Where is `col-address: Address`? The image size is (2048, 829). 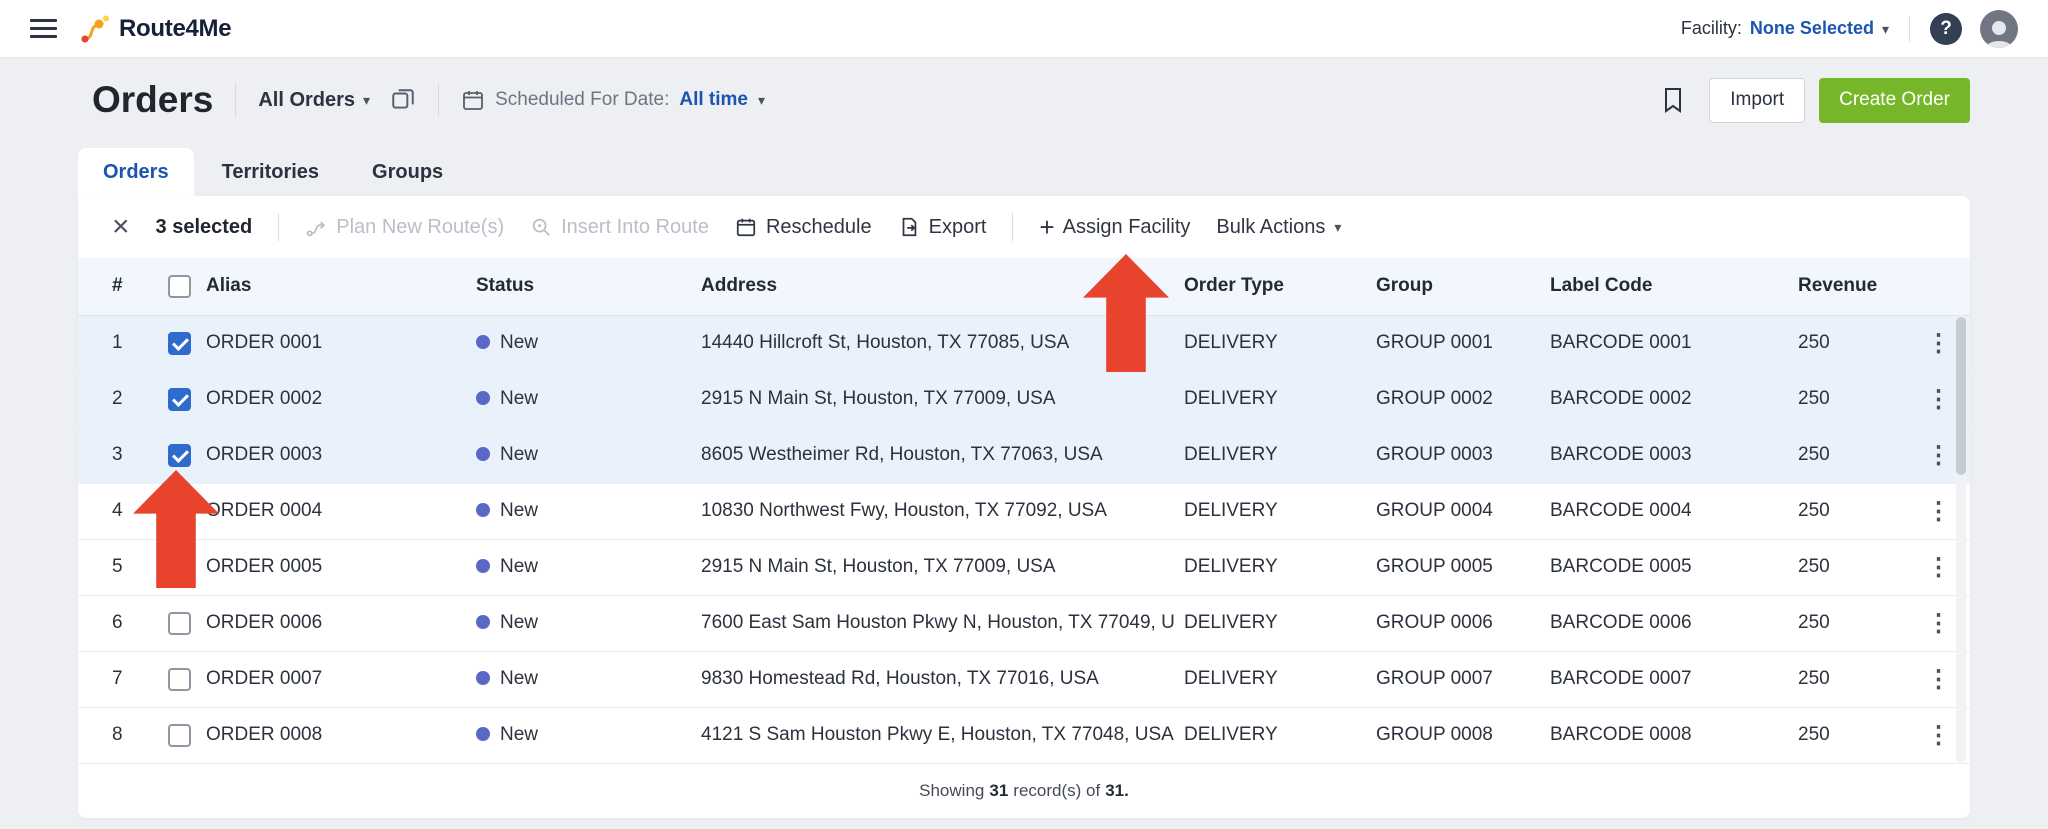
col-address: Address is located at coordinates (934, 287).